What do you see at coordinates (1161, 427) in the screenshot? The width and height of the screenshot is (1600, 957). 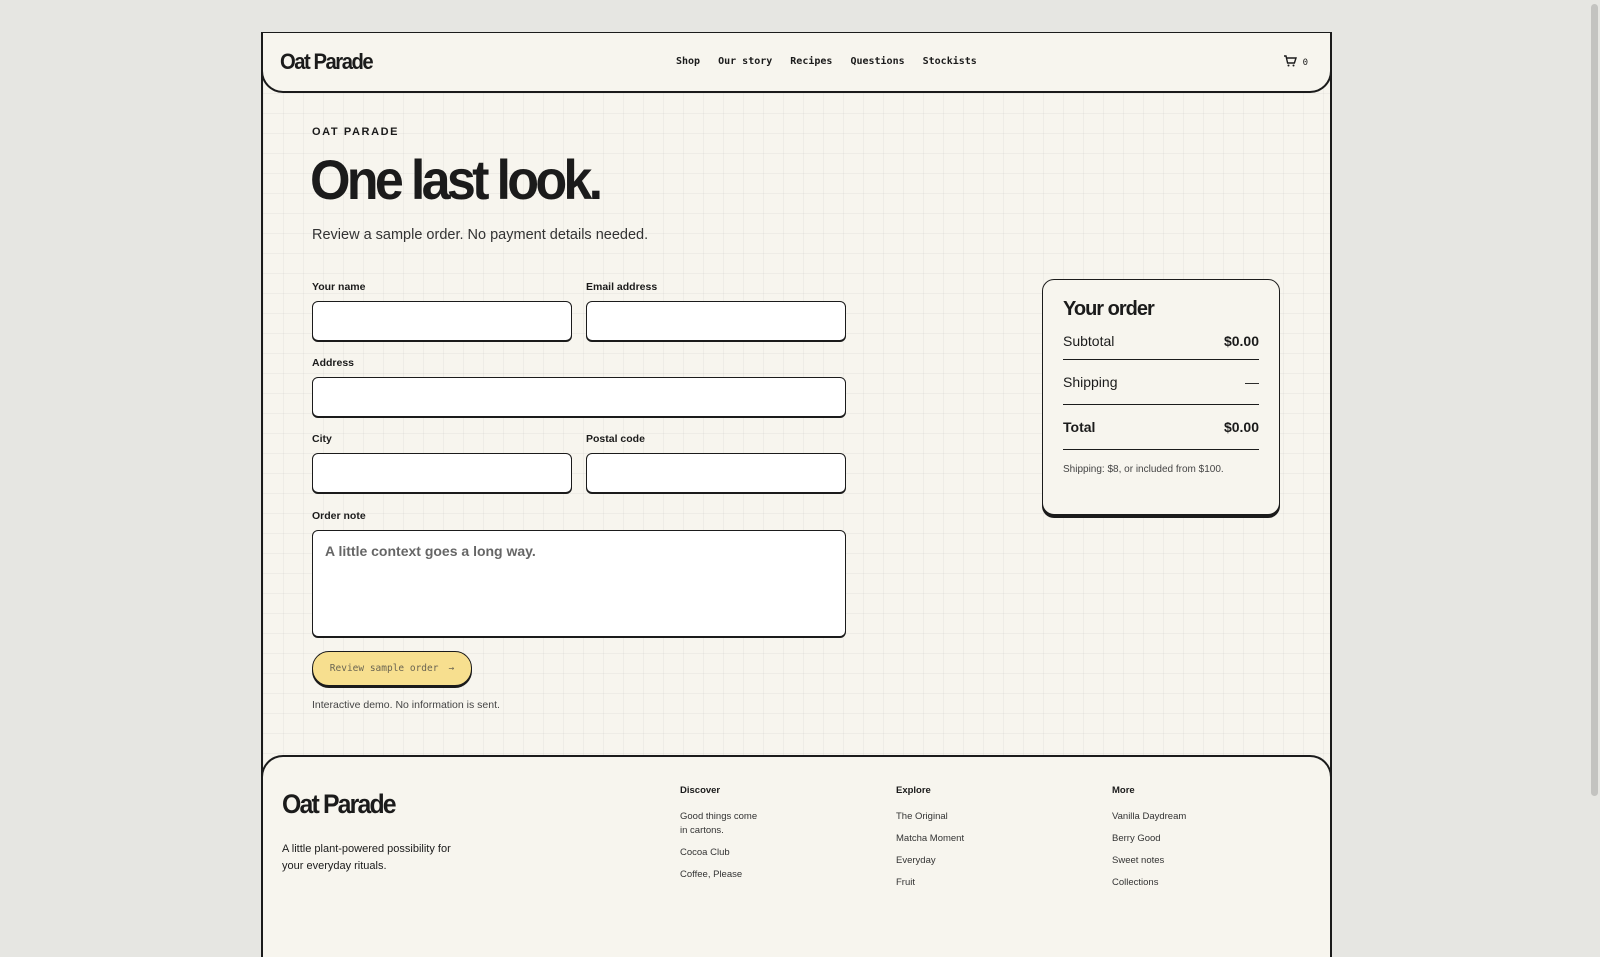 I see `total-row: Total $0.00` at bounding box center [1161, 427].